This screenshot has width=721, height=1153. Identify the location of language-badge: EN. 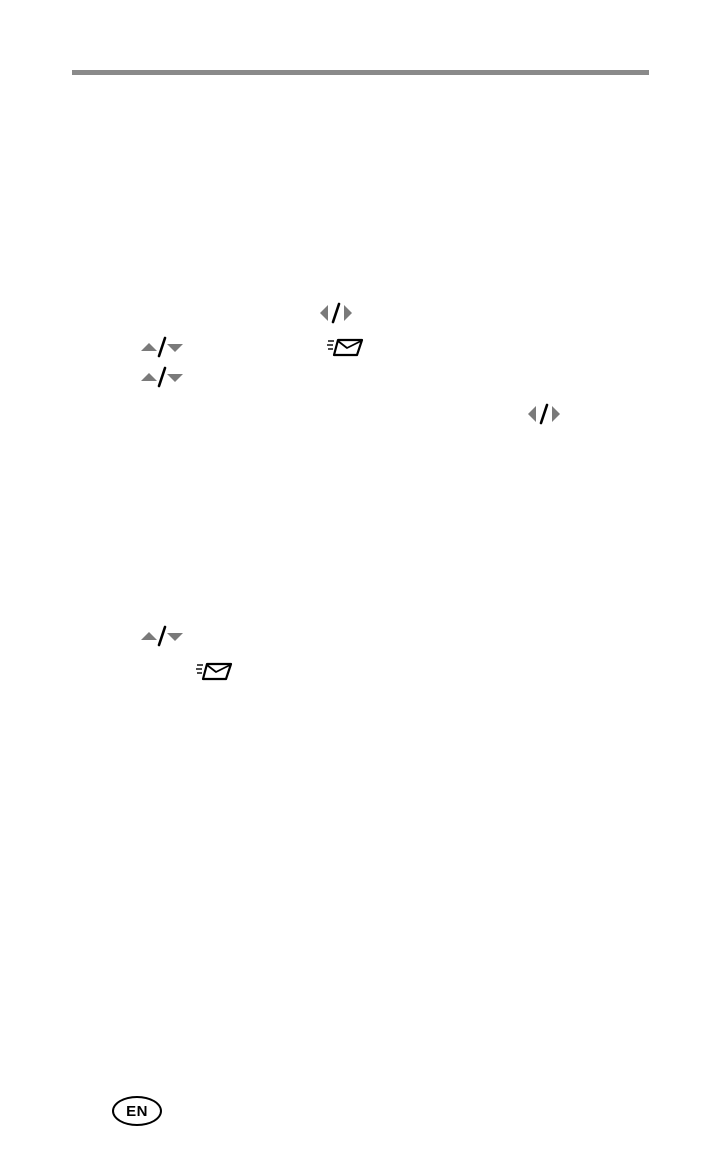
(137, 1111).